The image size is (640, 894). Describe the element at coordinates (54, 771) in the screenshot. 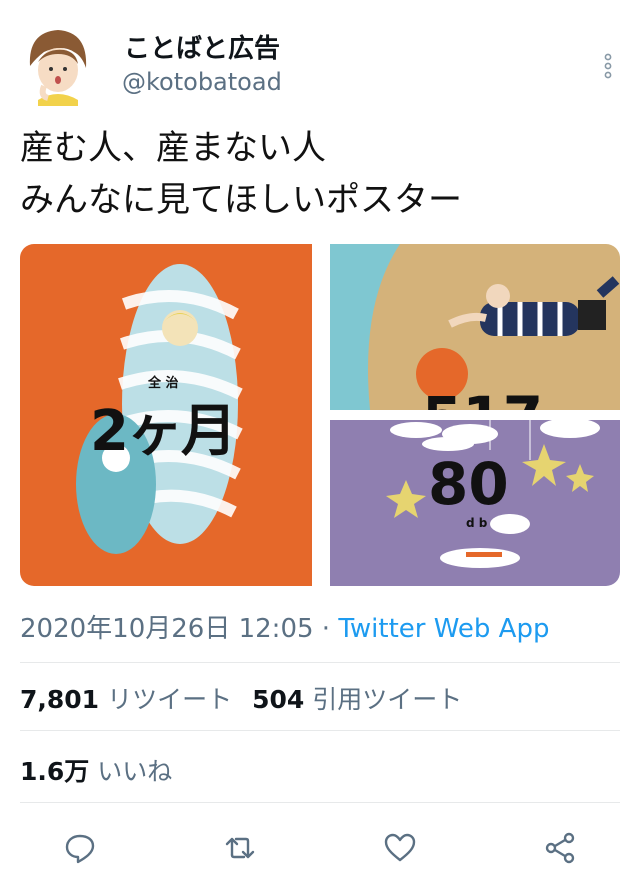

I see `likes-count: 1.6万` at that location.